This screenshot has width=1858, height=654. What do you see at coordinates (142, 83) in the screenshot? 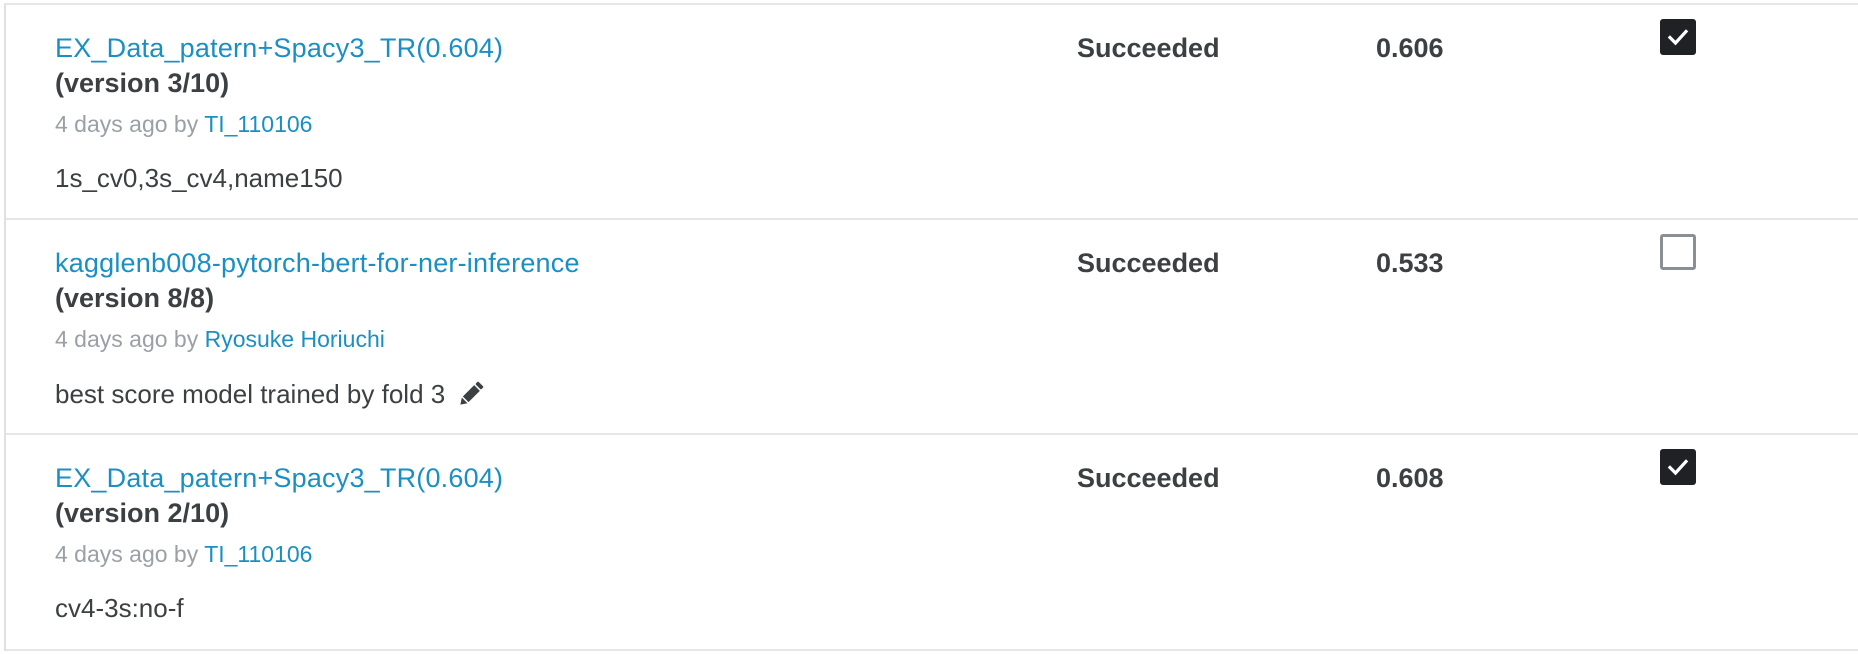
I see `version-label: (version 3/10)` at bounding box center [142, 83].